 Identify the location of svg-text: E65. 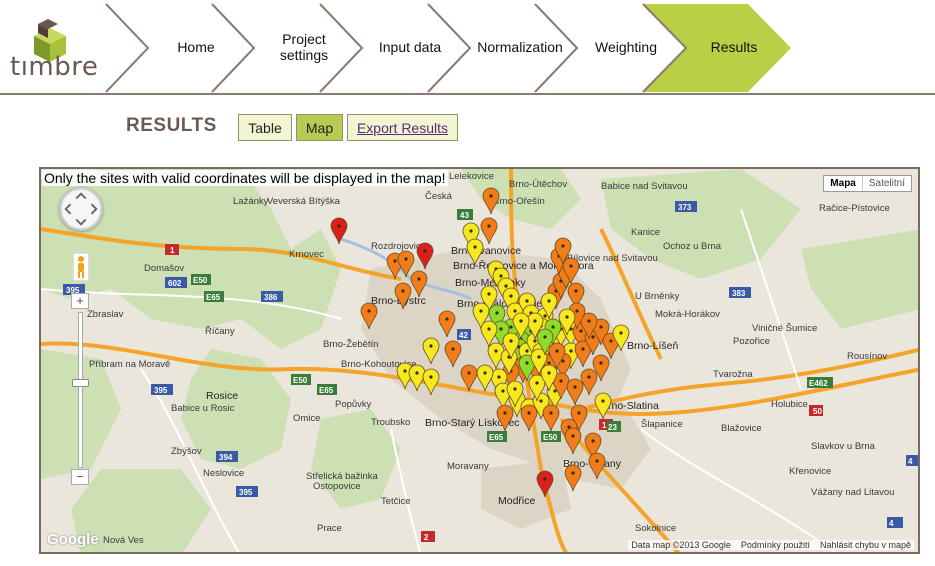
(213, 297).